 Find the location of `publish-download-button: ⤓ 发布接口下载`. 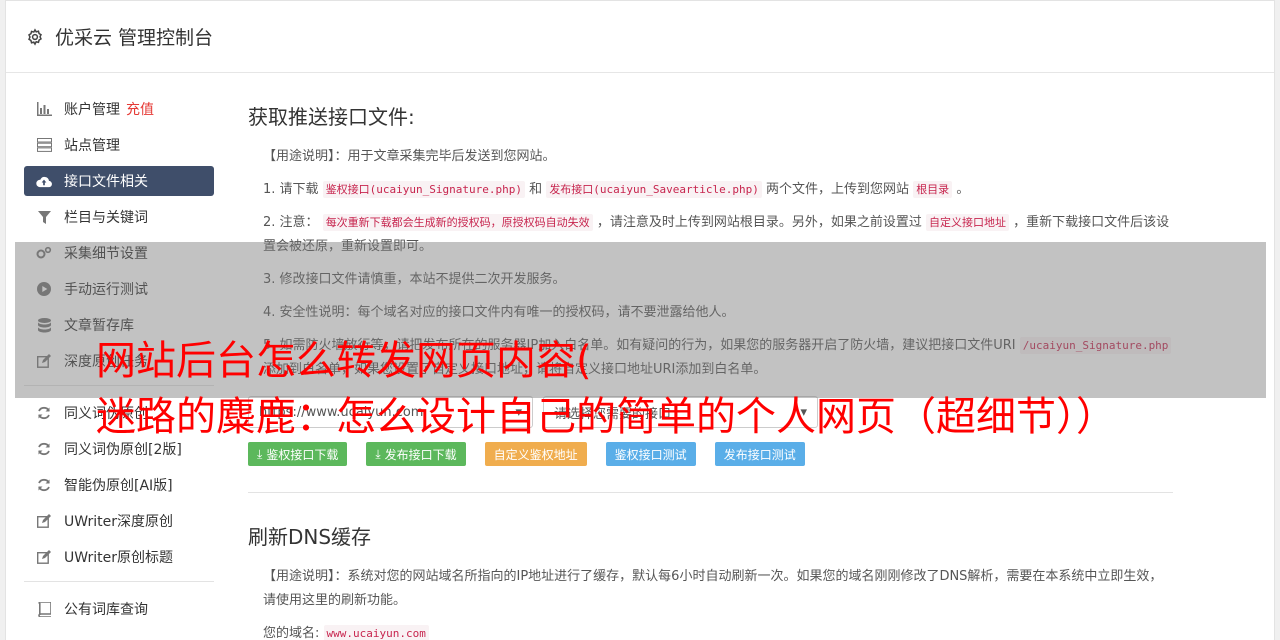

publish-download-button: ⤓ 发布接口下载 is located at coordinates (416, 454).